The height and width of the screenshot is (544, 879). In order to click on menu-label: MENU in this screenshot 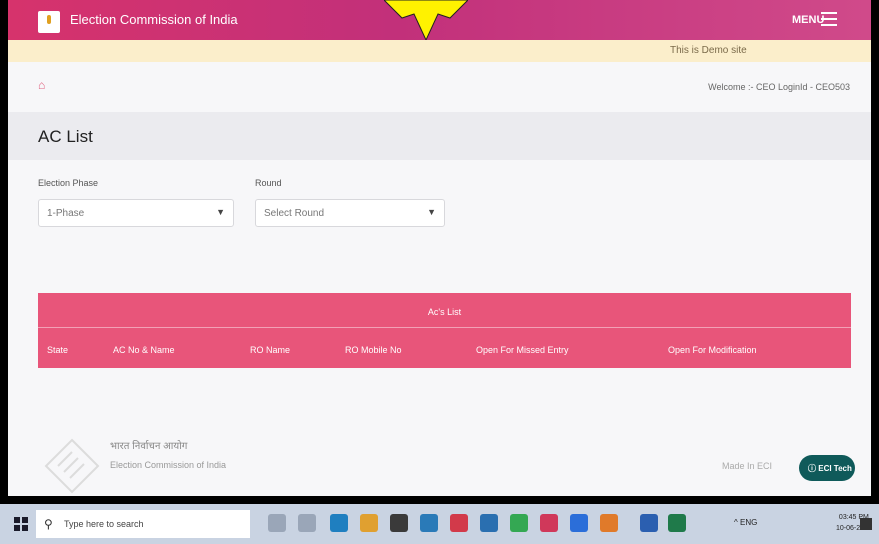, I will do `click(808, 20)`.